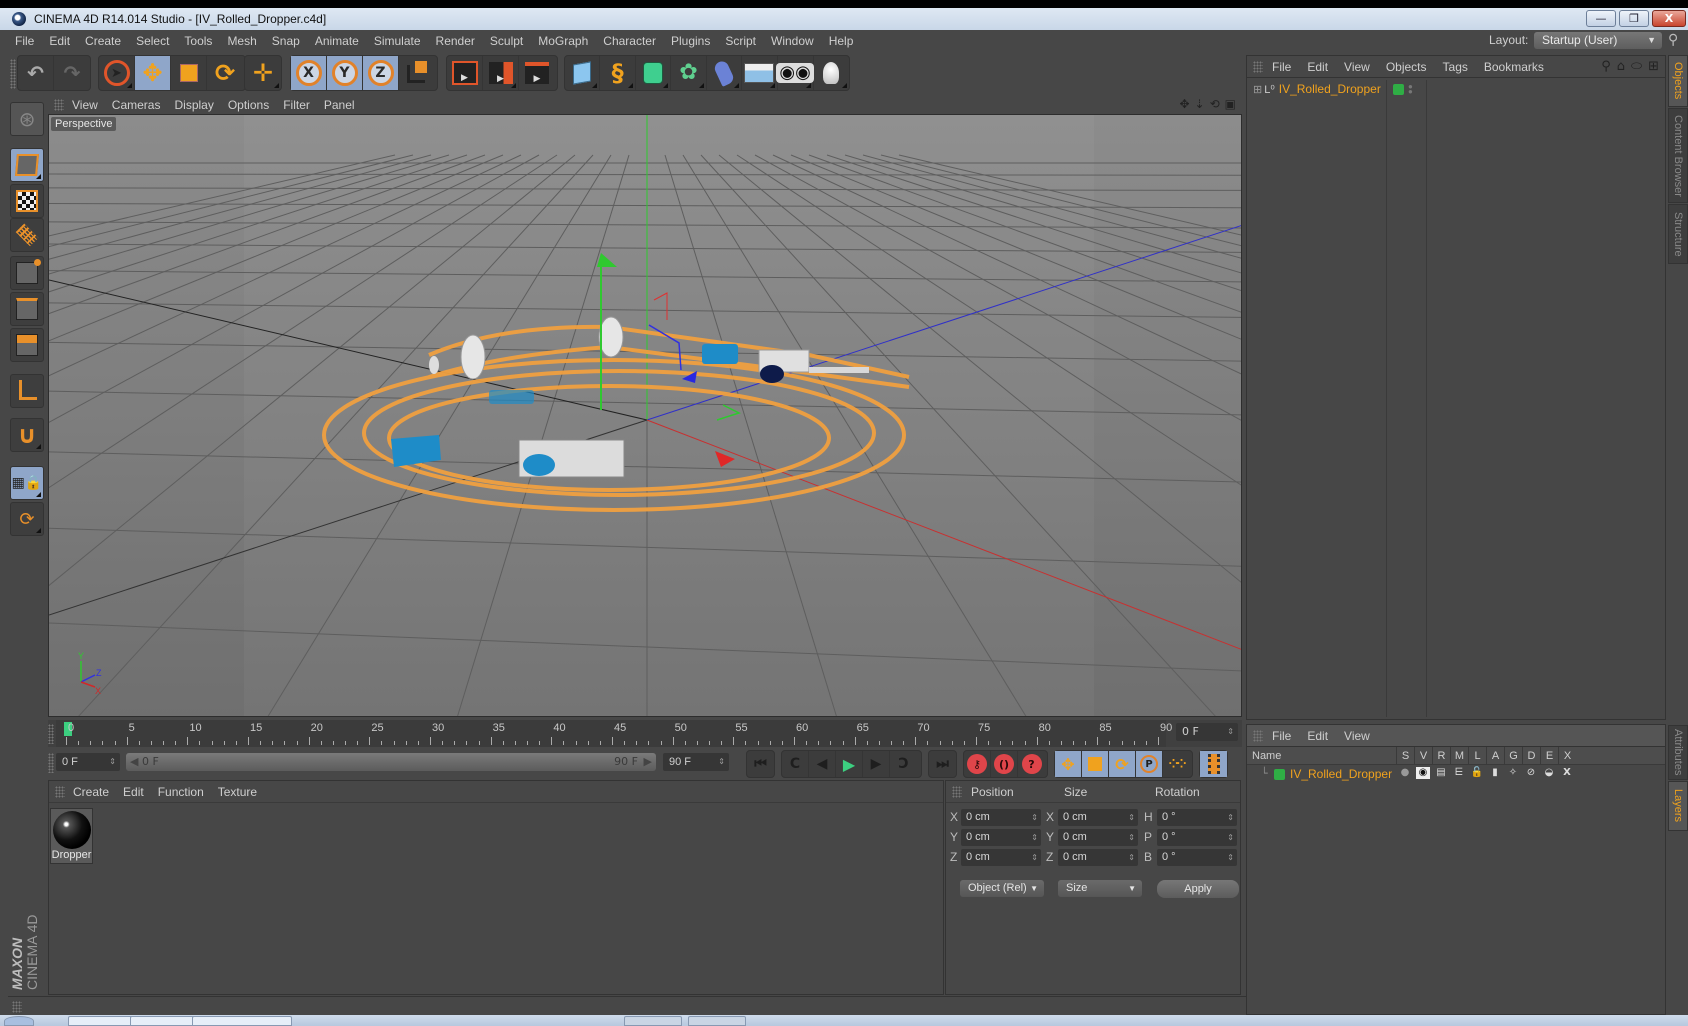 The image size is (1688, 1026). Describe the element at coordinates (1001, 837) in the screenshot. I see `position-y-field: 0 cm ⇕` at that location.